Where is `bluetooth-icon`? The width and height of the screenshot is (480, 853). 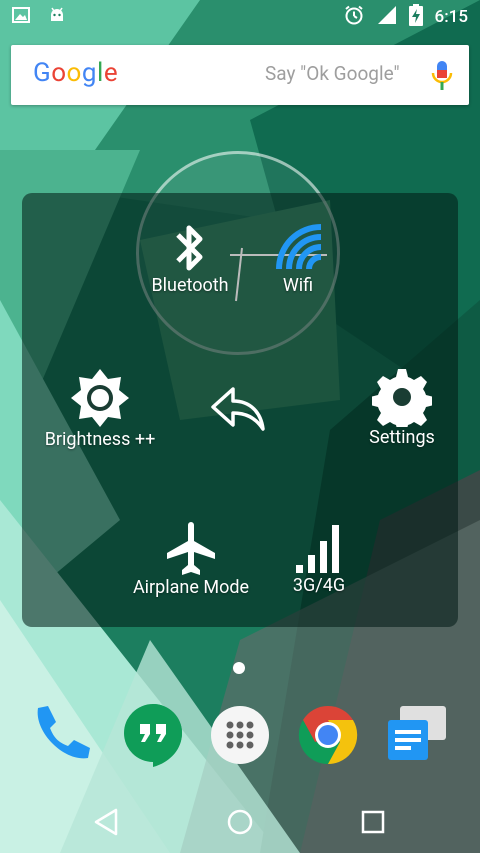
bluetooth-icon is located at coordinates (189, 248).